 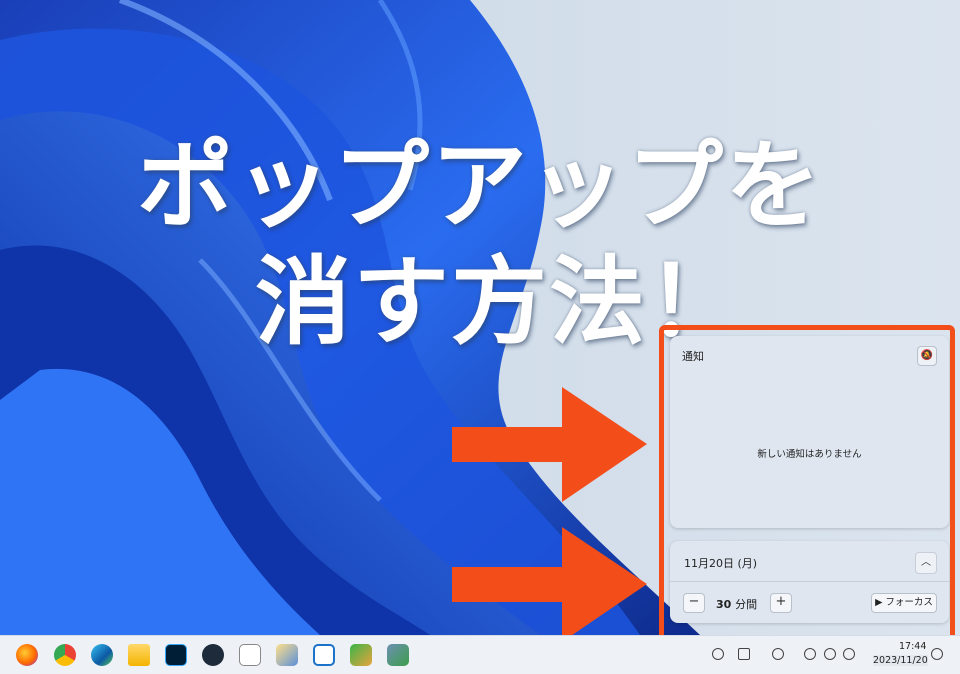 What do you see at coordinates (361, 655) in the screenshot?
I see `green-app-icon` at bounding box center [361, 655].